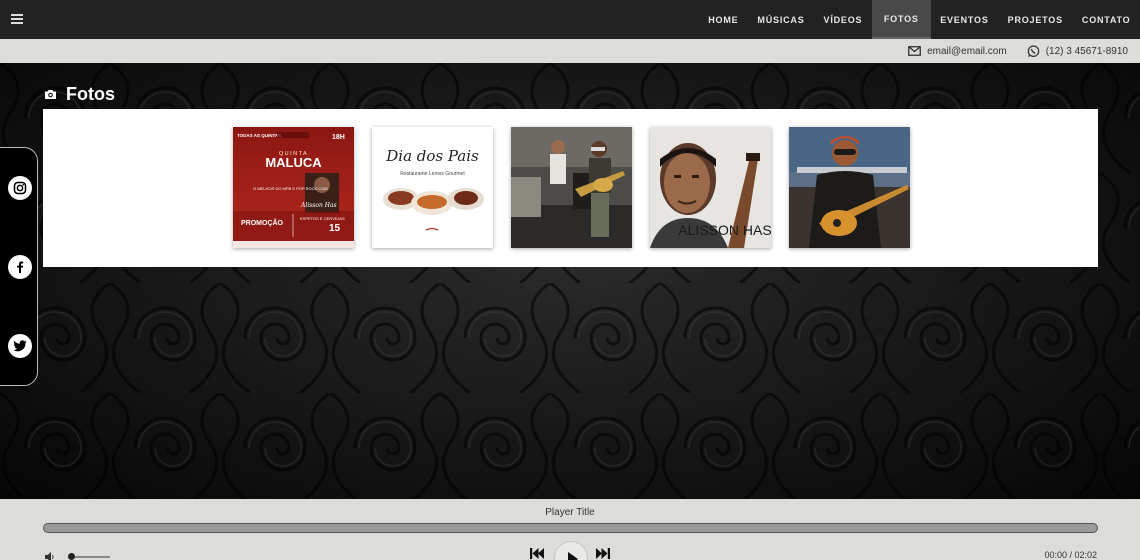  Describe the element at coordinates (322, 218) in the screenshot. I see `poster-line-8: ESPETOS E CERVEJAS` at that location.